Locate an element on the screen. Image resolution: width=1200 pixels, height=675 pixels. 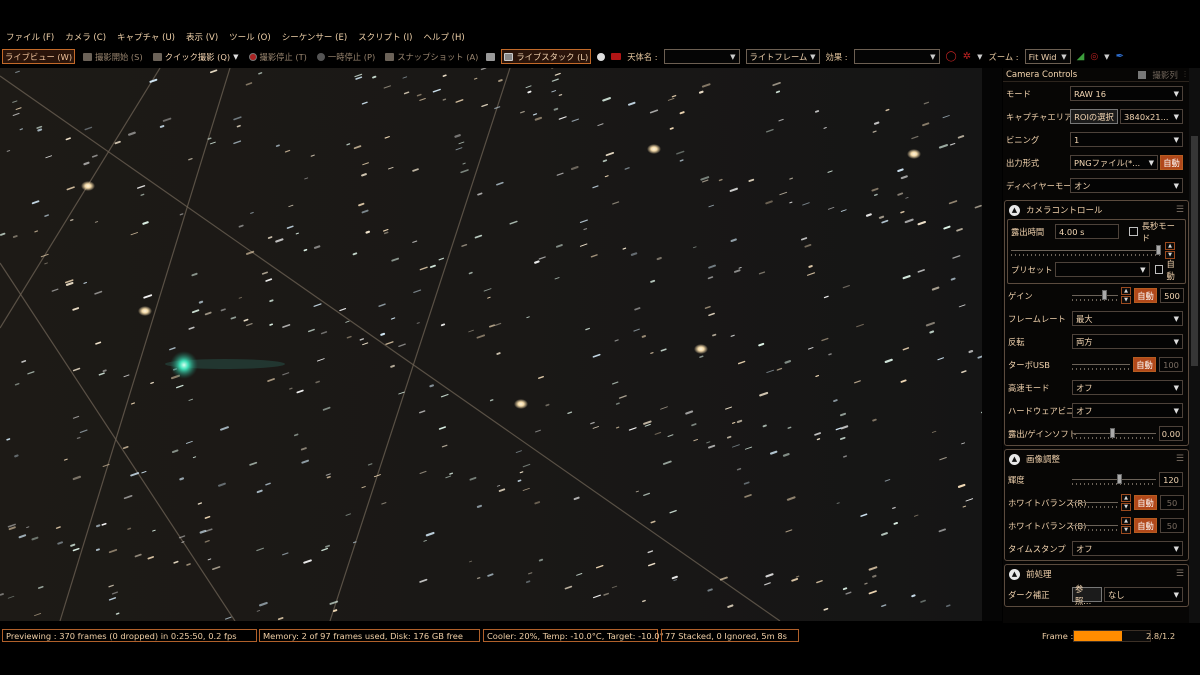
brightness-slider is located at coordinates (1114, 479).